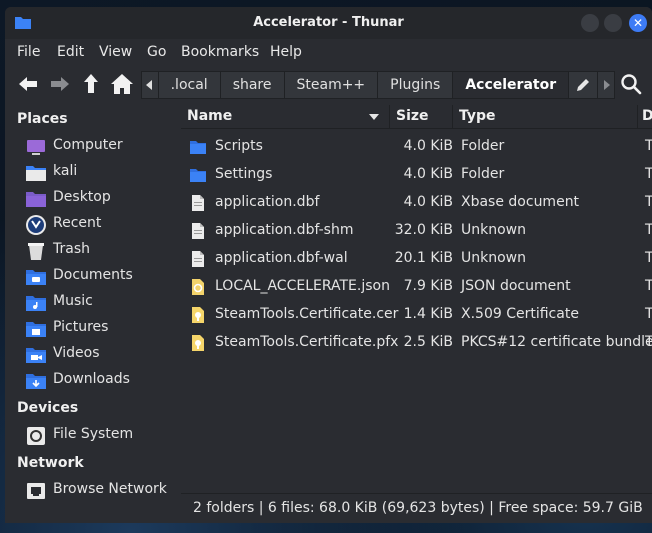  I want to click on certificate-icon, so click(198, 343).